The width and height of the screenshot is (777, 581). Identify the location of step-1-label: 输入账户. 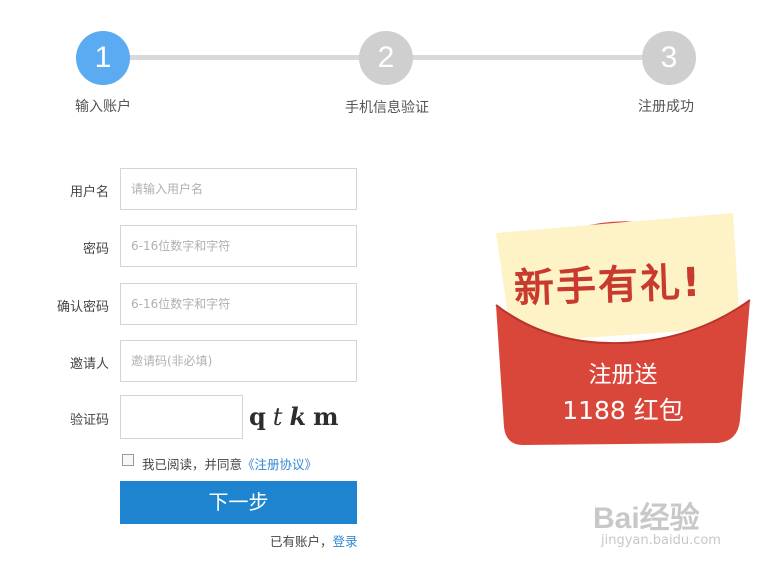
(103, 107).